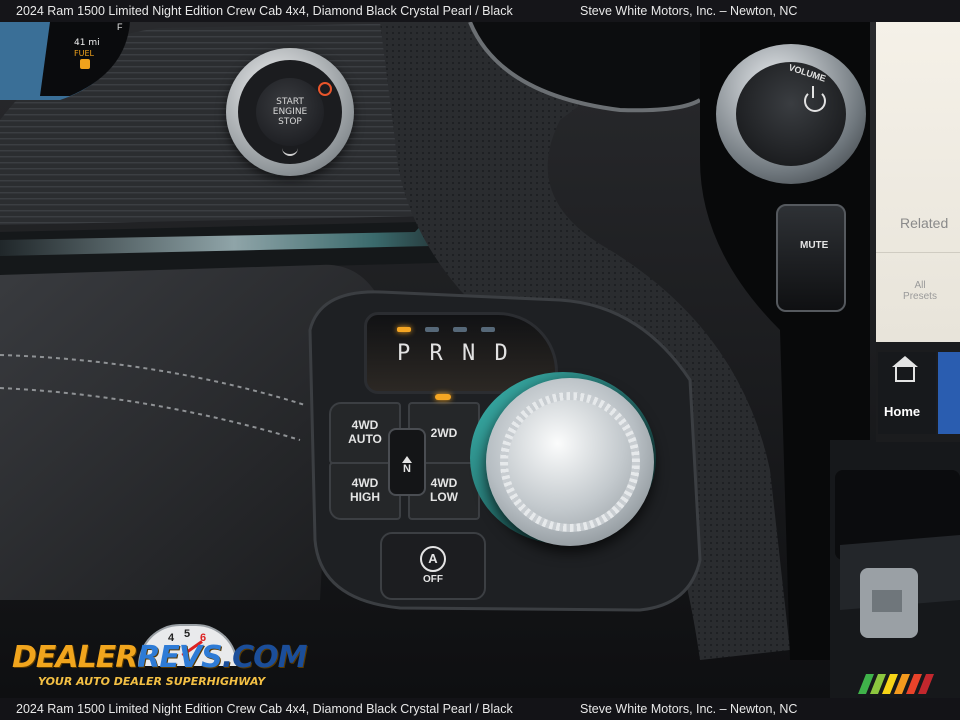 This screenshot has height=720, width=960. What do you see at coordinates (902, 411) in the screenshot?
I see `home-label: Home` at bounding box center [902, 411].